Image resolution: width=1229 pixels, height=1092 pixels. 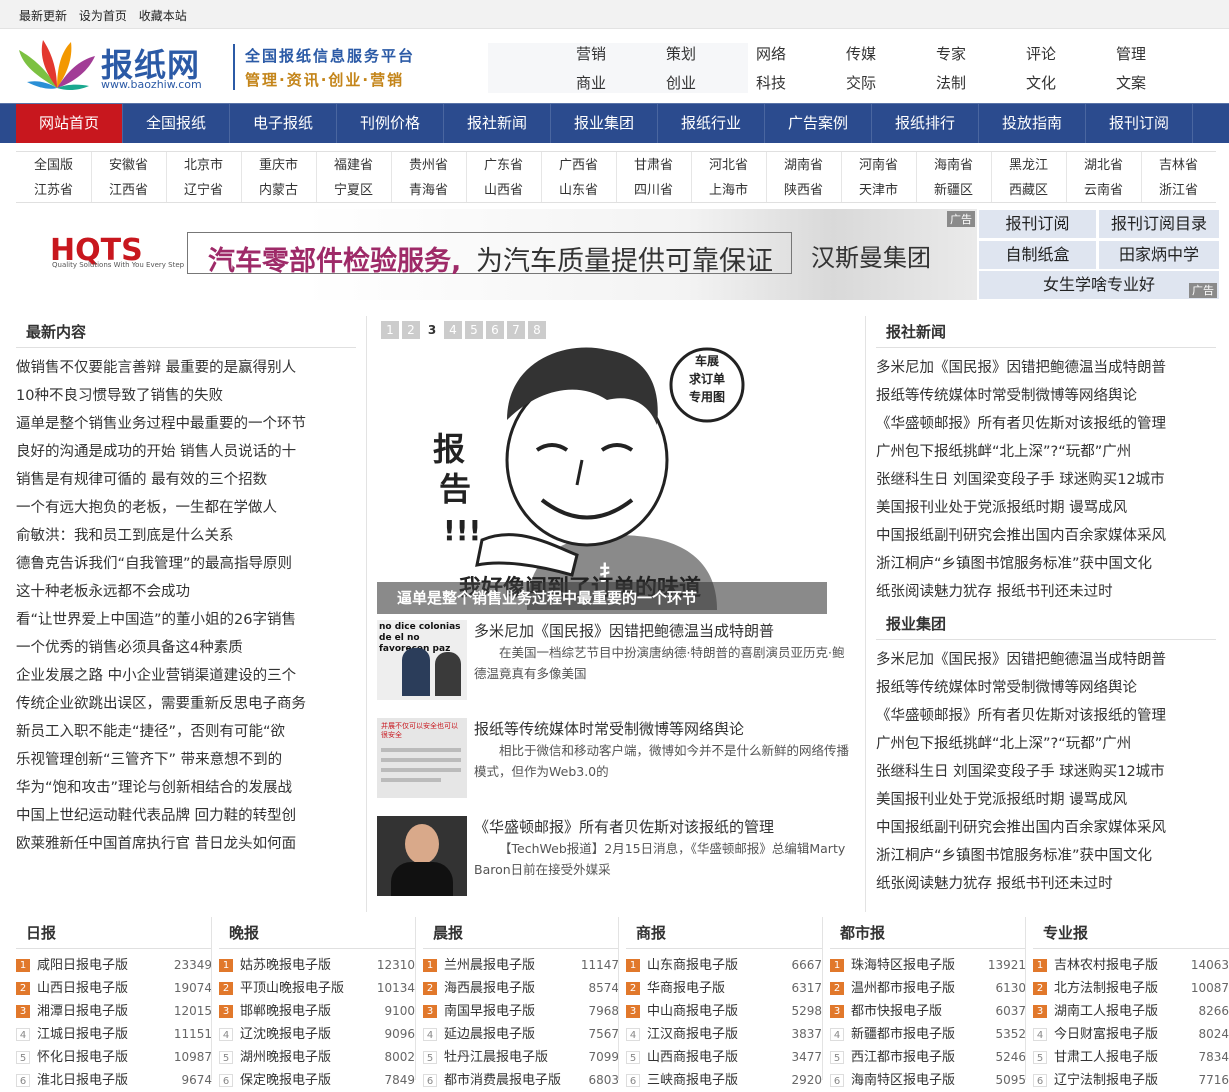 What do you see at coordinates (317, 1034) in the screenshot?
I see `ranking-row: 4 辽沈晚报电子版 9096` at bounding box center [317, 1034].